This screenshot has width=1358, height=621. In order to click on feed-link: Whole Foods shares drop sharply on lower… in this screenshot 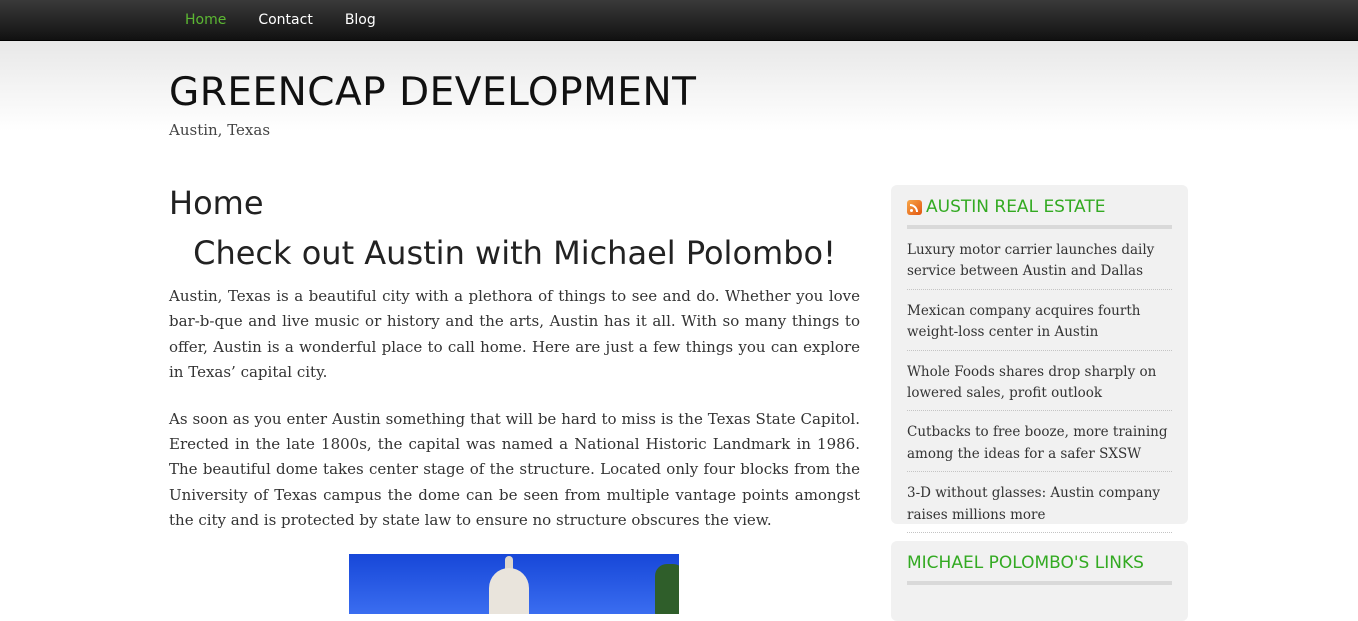, I will do `click(1031, 382)`.